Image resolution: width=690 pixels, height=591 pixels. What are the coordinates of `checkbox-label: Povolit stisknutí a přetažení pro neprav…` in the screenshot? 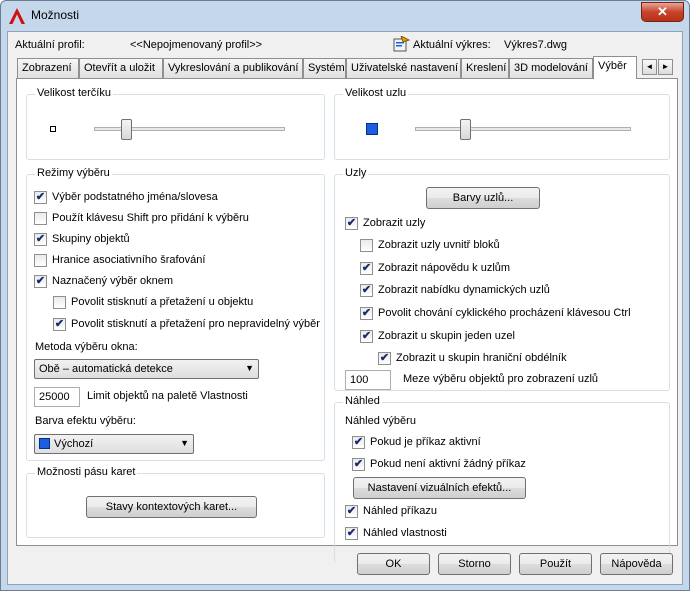 It's located at (195, 324).